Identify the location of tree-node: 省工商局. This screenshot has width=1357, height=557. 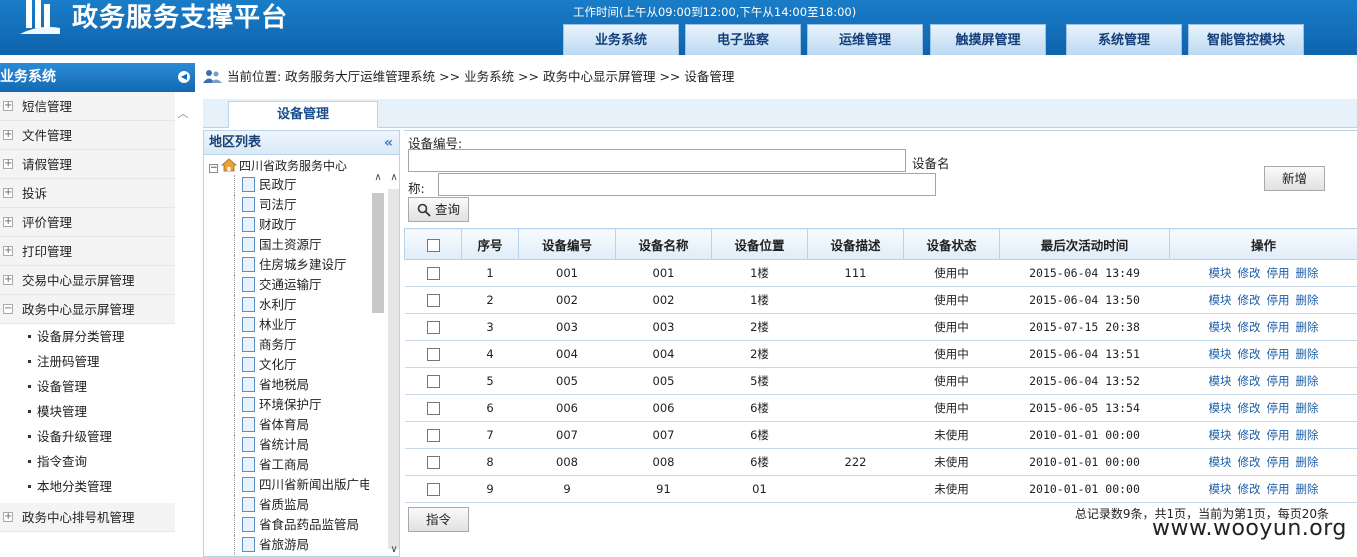
(289, 465).